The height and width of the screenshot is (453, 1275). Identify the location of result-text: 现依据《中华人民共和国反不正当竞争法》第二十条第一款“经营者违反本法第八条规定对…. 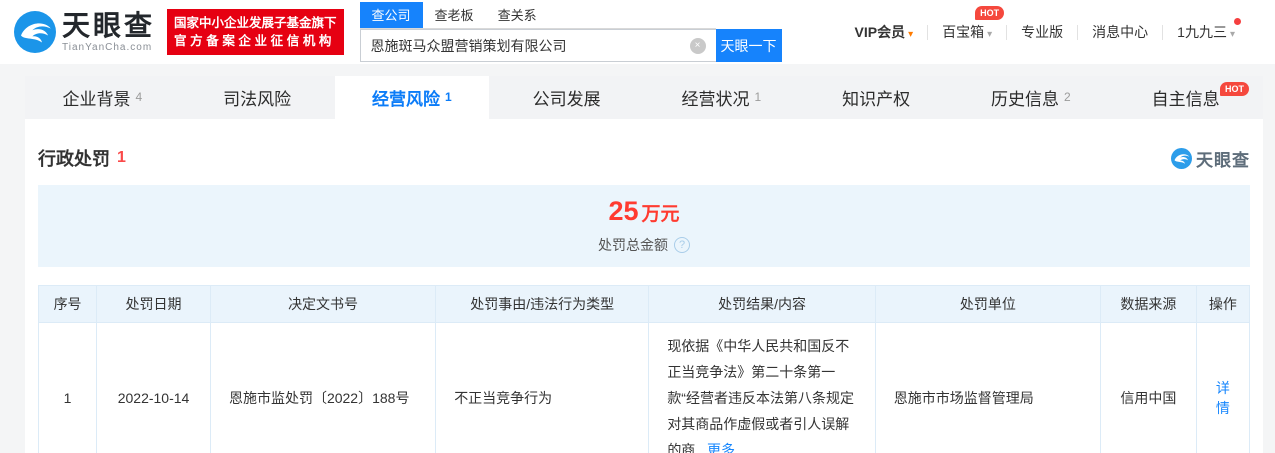
(760, 395).